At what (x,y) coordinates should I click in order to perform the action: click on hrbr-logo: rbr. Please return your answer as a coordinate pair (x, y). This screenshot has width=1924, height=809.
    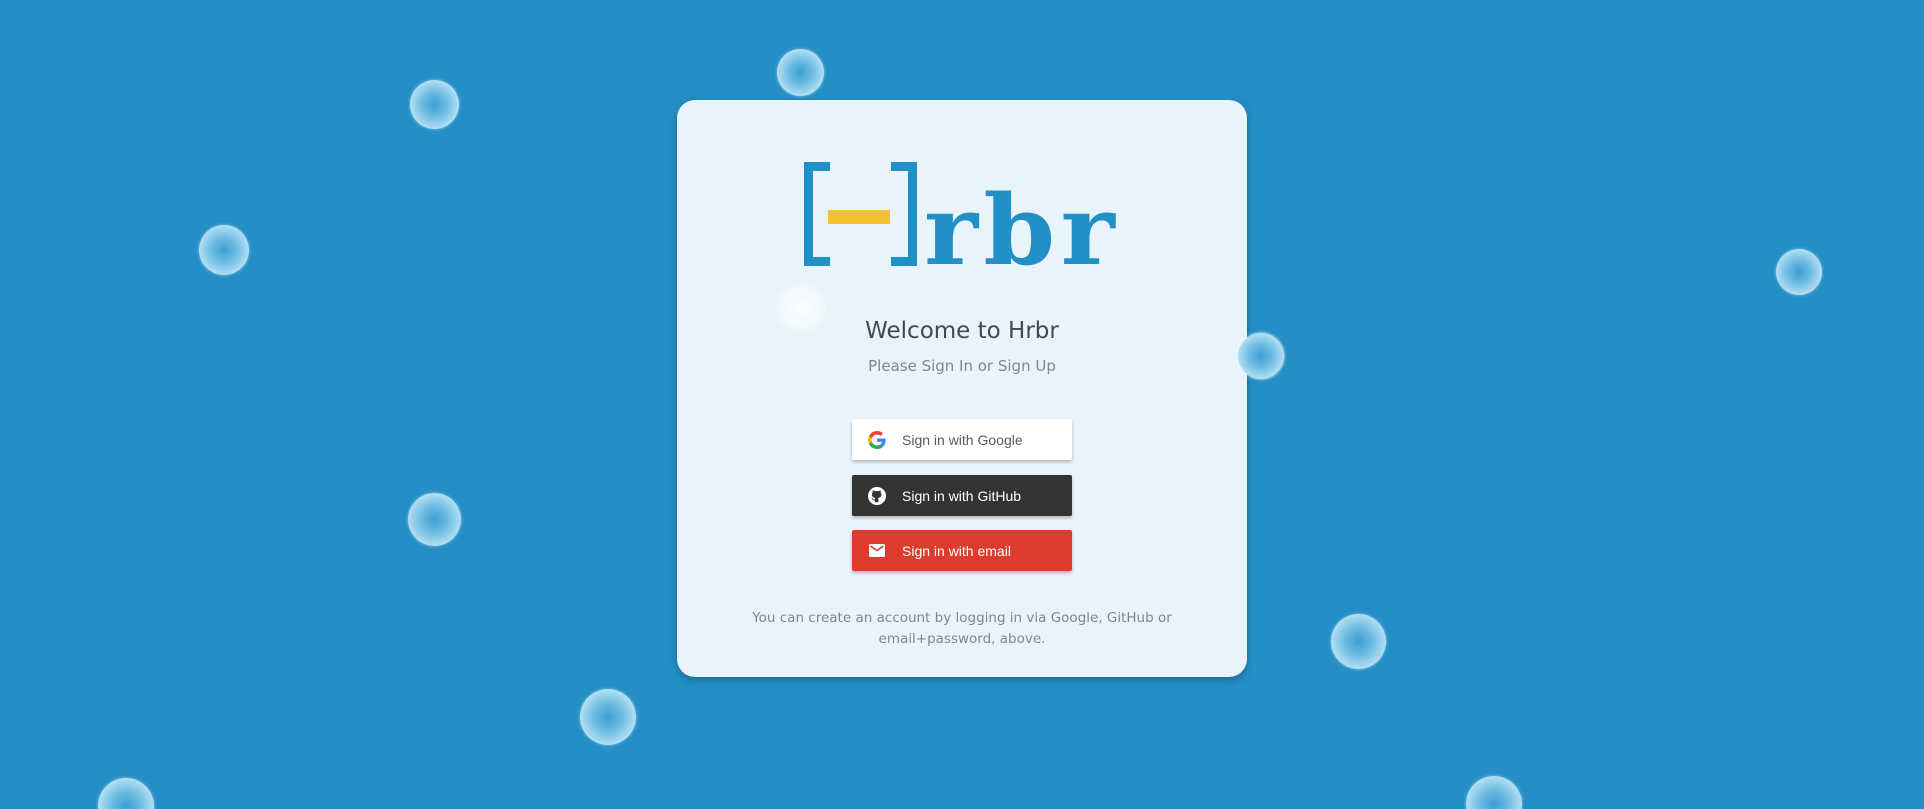
    Looking at the image, I should click on (962, 216).